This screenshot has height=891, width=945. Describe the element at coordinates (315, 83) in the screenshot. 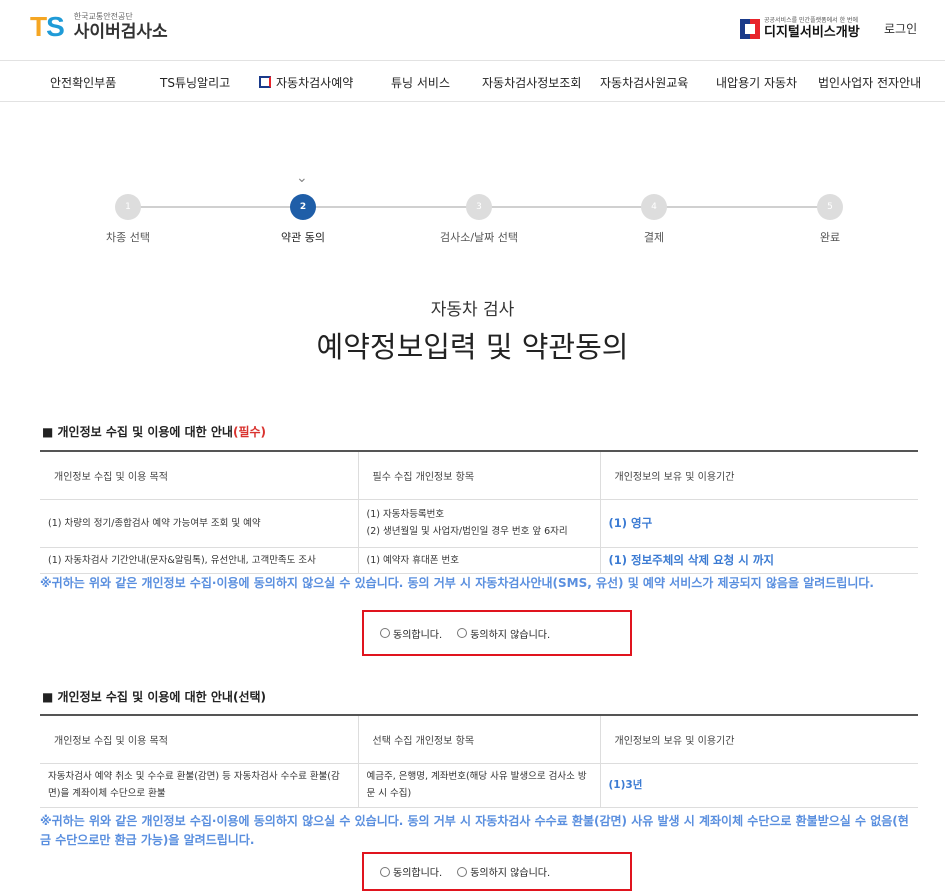

I see `nav-item-label: 자동차검사예약` at that location.